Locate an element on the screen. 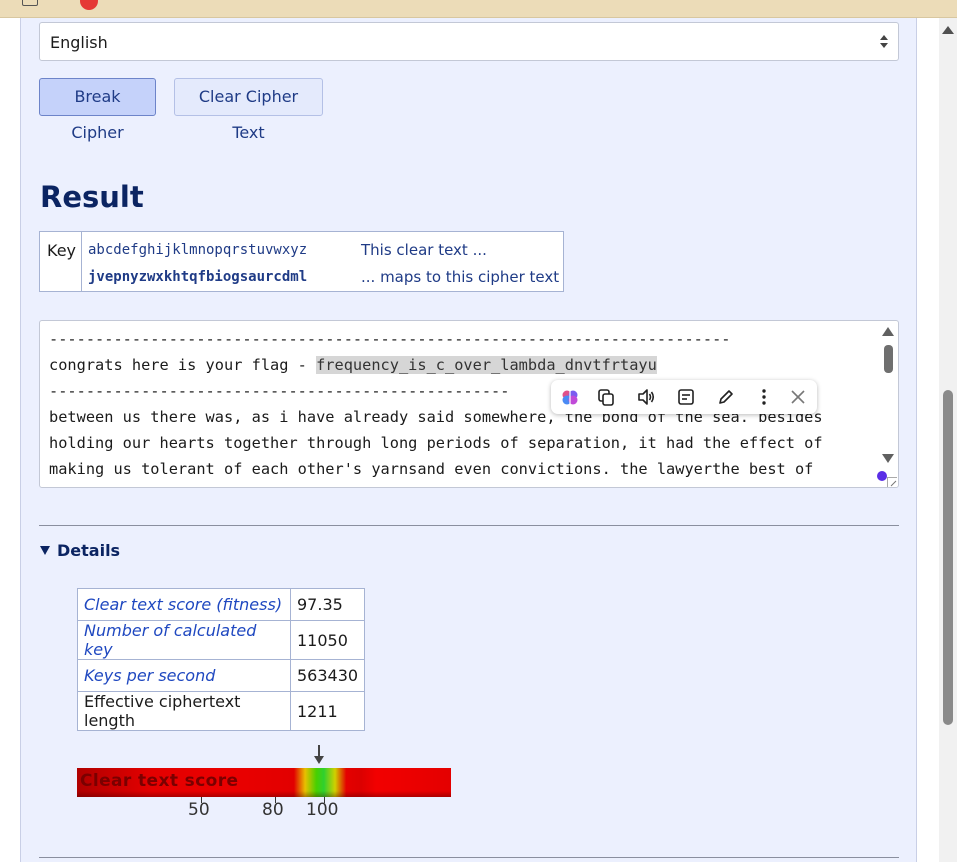  details-toggle: Details is located at coordinates (80, 550).